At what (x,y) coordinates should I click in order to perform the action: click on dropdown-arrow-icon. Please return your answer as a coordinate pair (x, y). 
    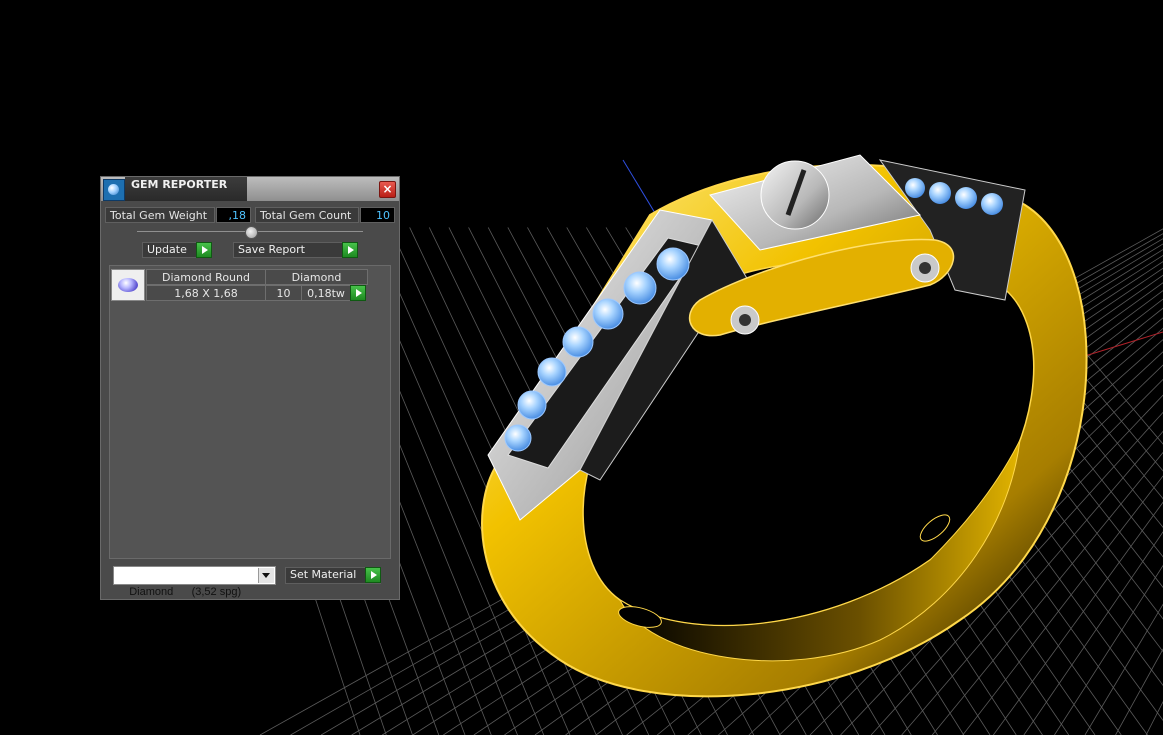
    Looking at the image, I should click on (266, 575).